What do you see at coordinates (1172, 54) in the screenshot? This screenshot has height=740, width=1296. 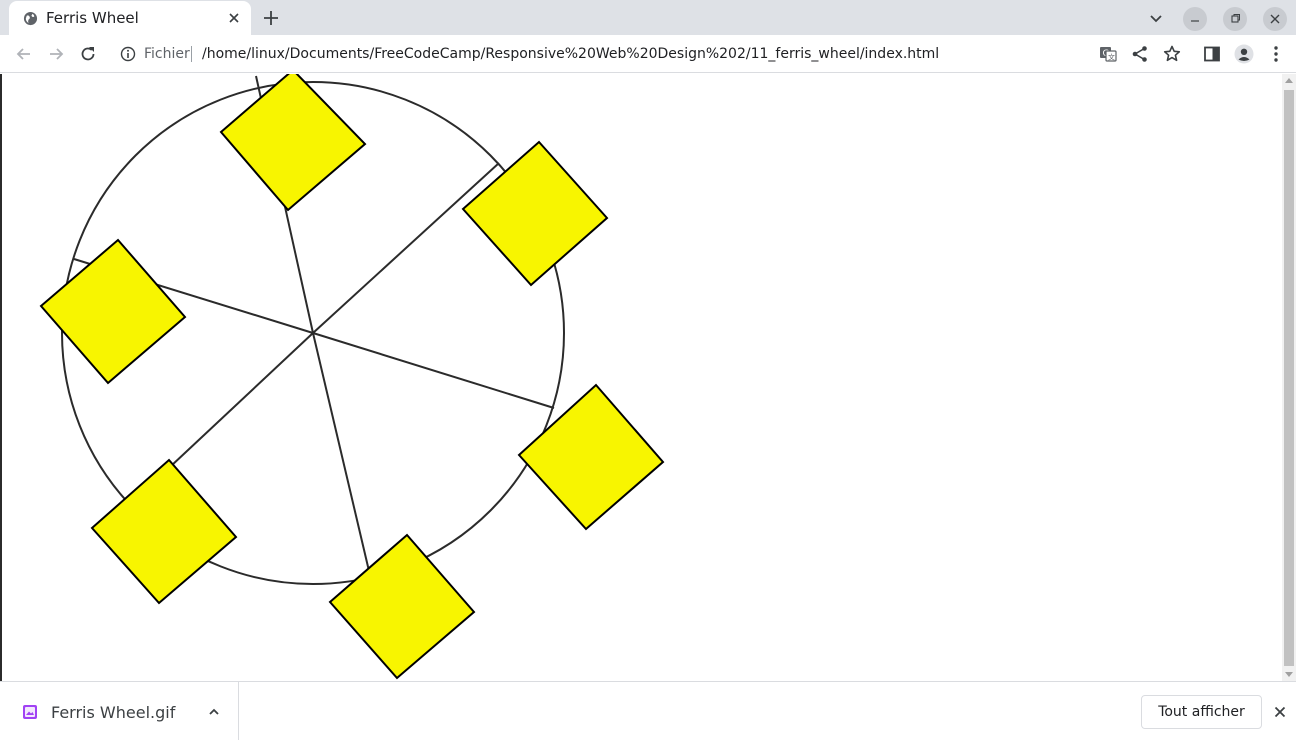 I see `star-icon` at bounding box center [1172, 54].